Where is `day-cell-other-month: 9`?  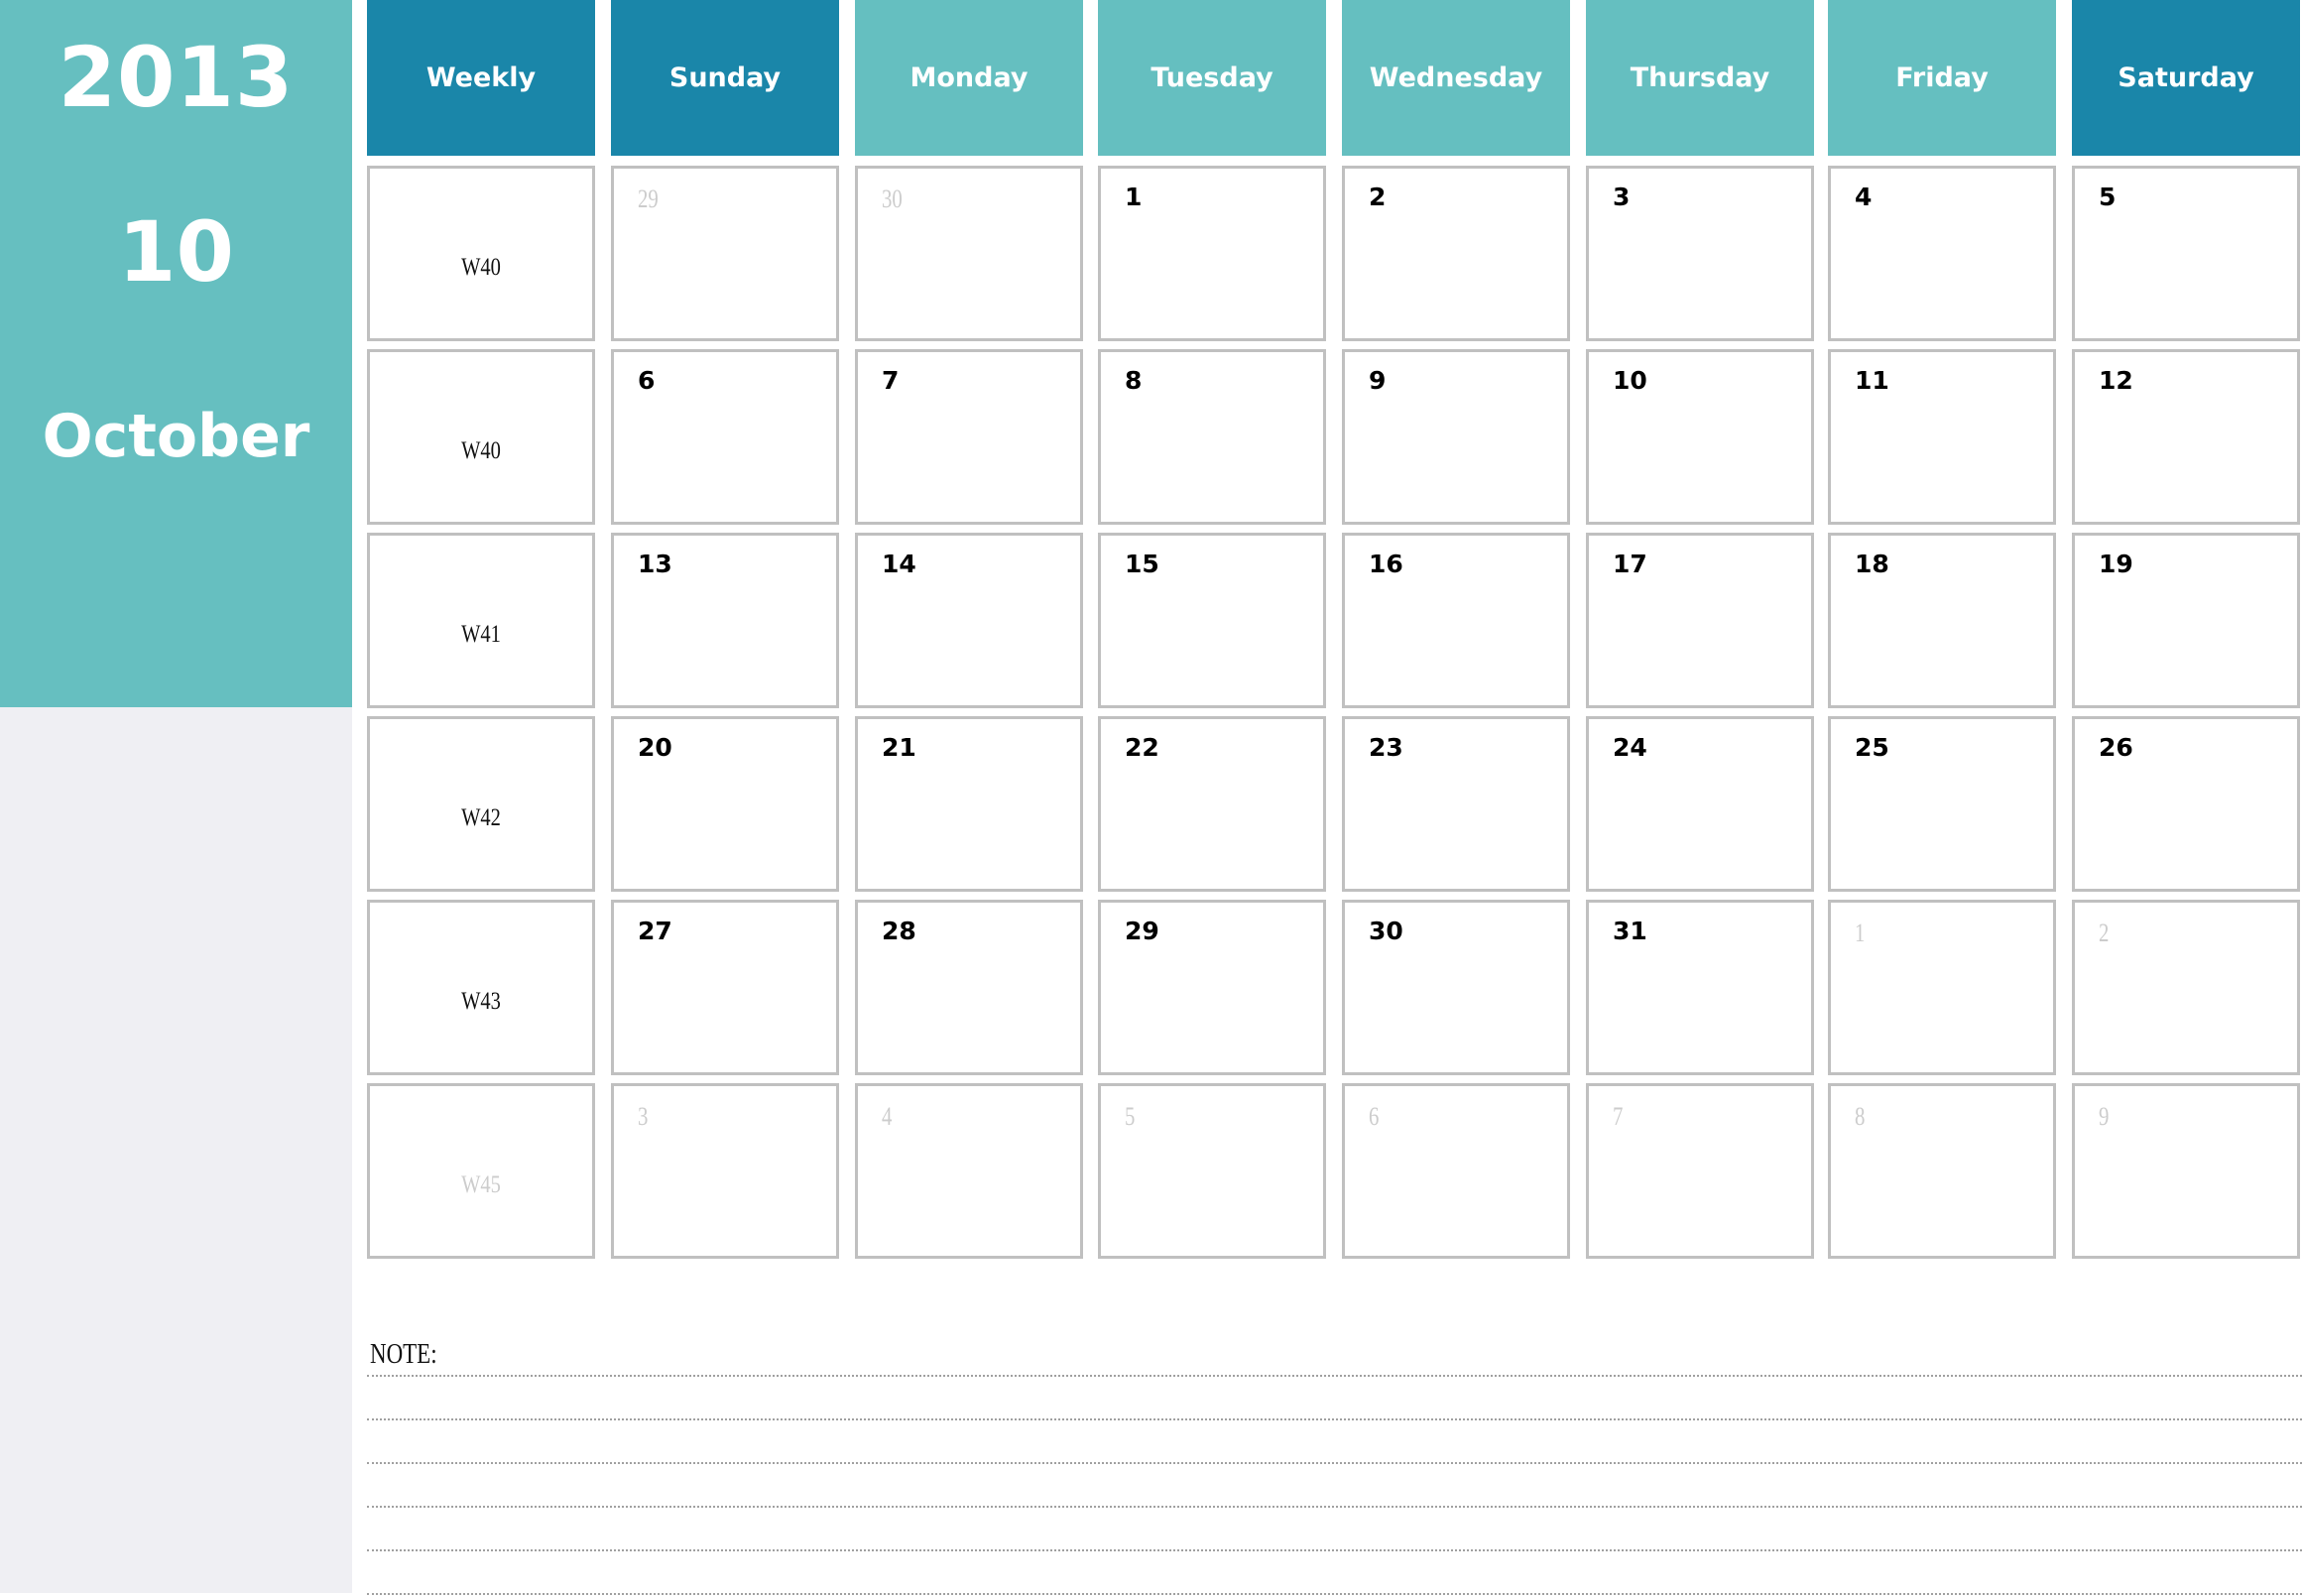 day-cell-other-month: 9 is located at coordinates (2186, 1171).